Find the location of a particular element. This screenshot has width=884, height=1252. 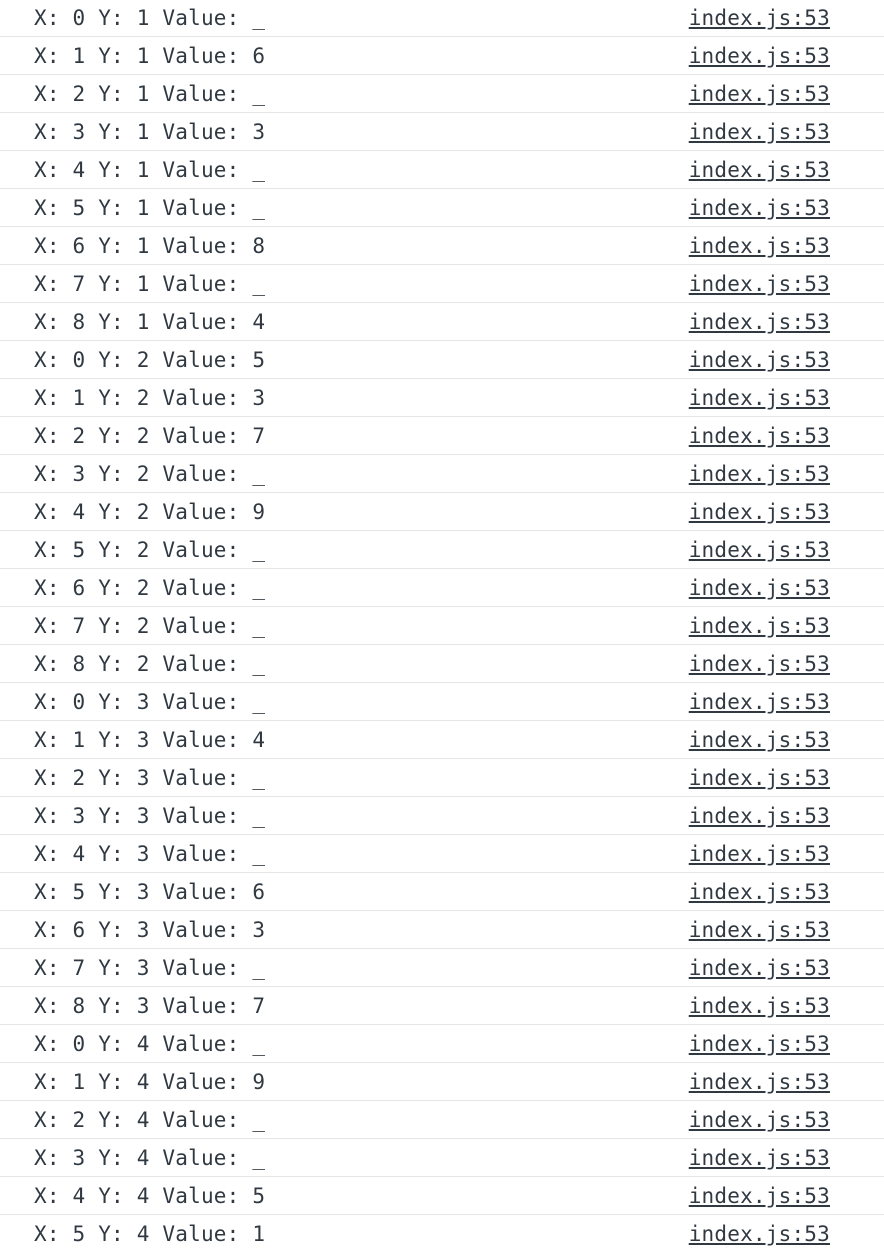

console-message-row: X: 6 Y: 2 Value: _ index.js:53 is located at coordinates (442, 588).